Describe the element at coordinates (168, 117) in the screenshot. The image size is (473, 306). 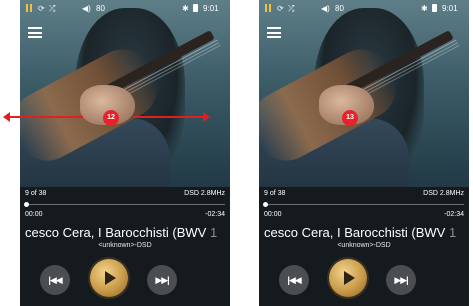
I see `swipe-right-line` at that location.